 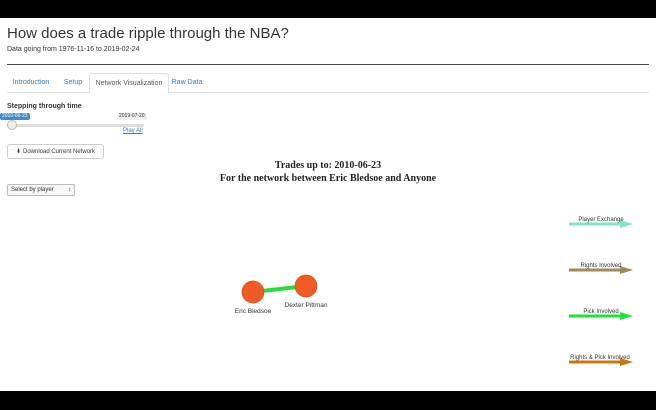 I want to click on network-node-eric-bledsoe, so click(x=253, y=292).